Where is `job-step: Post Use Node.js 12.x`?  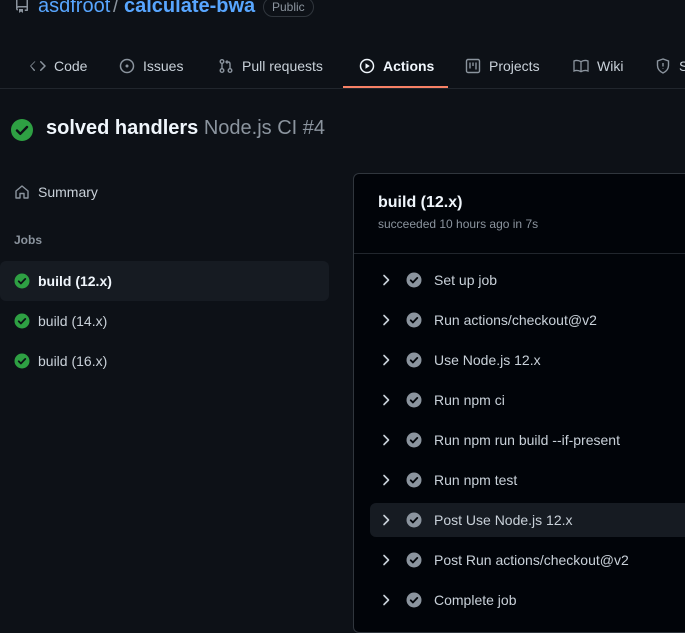 job-step: Post Use Node.js 12.x is located at coordinates (527, 520).